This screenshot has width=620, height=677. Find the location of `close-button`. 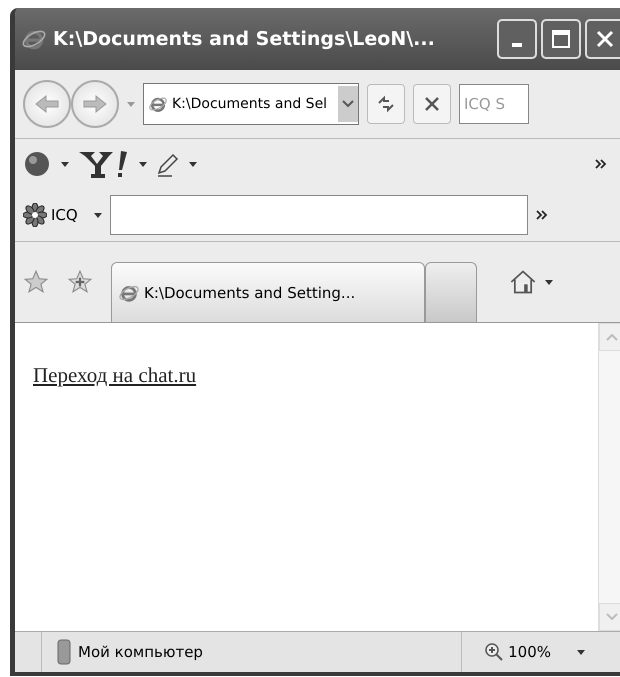

close-button is located at coordinates (602, 39).